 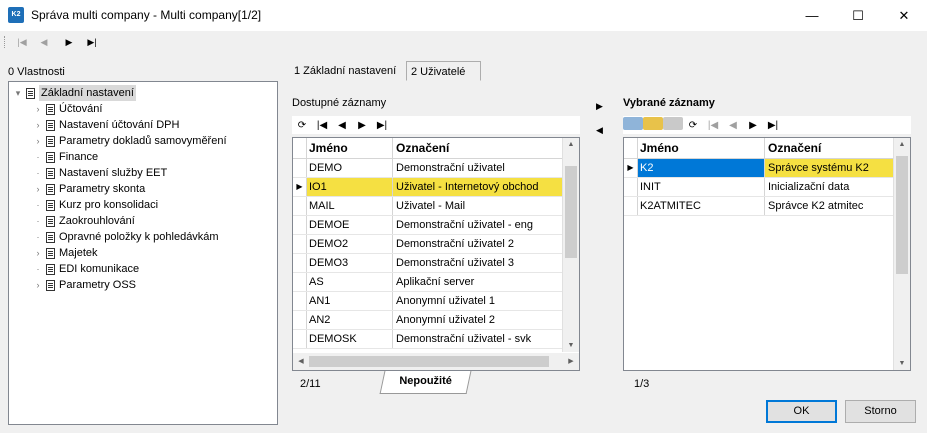 I want to click on table-row: ▶ IO1 Uživatel - Internetový obchod, so click(x=436, y=187).